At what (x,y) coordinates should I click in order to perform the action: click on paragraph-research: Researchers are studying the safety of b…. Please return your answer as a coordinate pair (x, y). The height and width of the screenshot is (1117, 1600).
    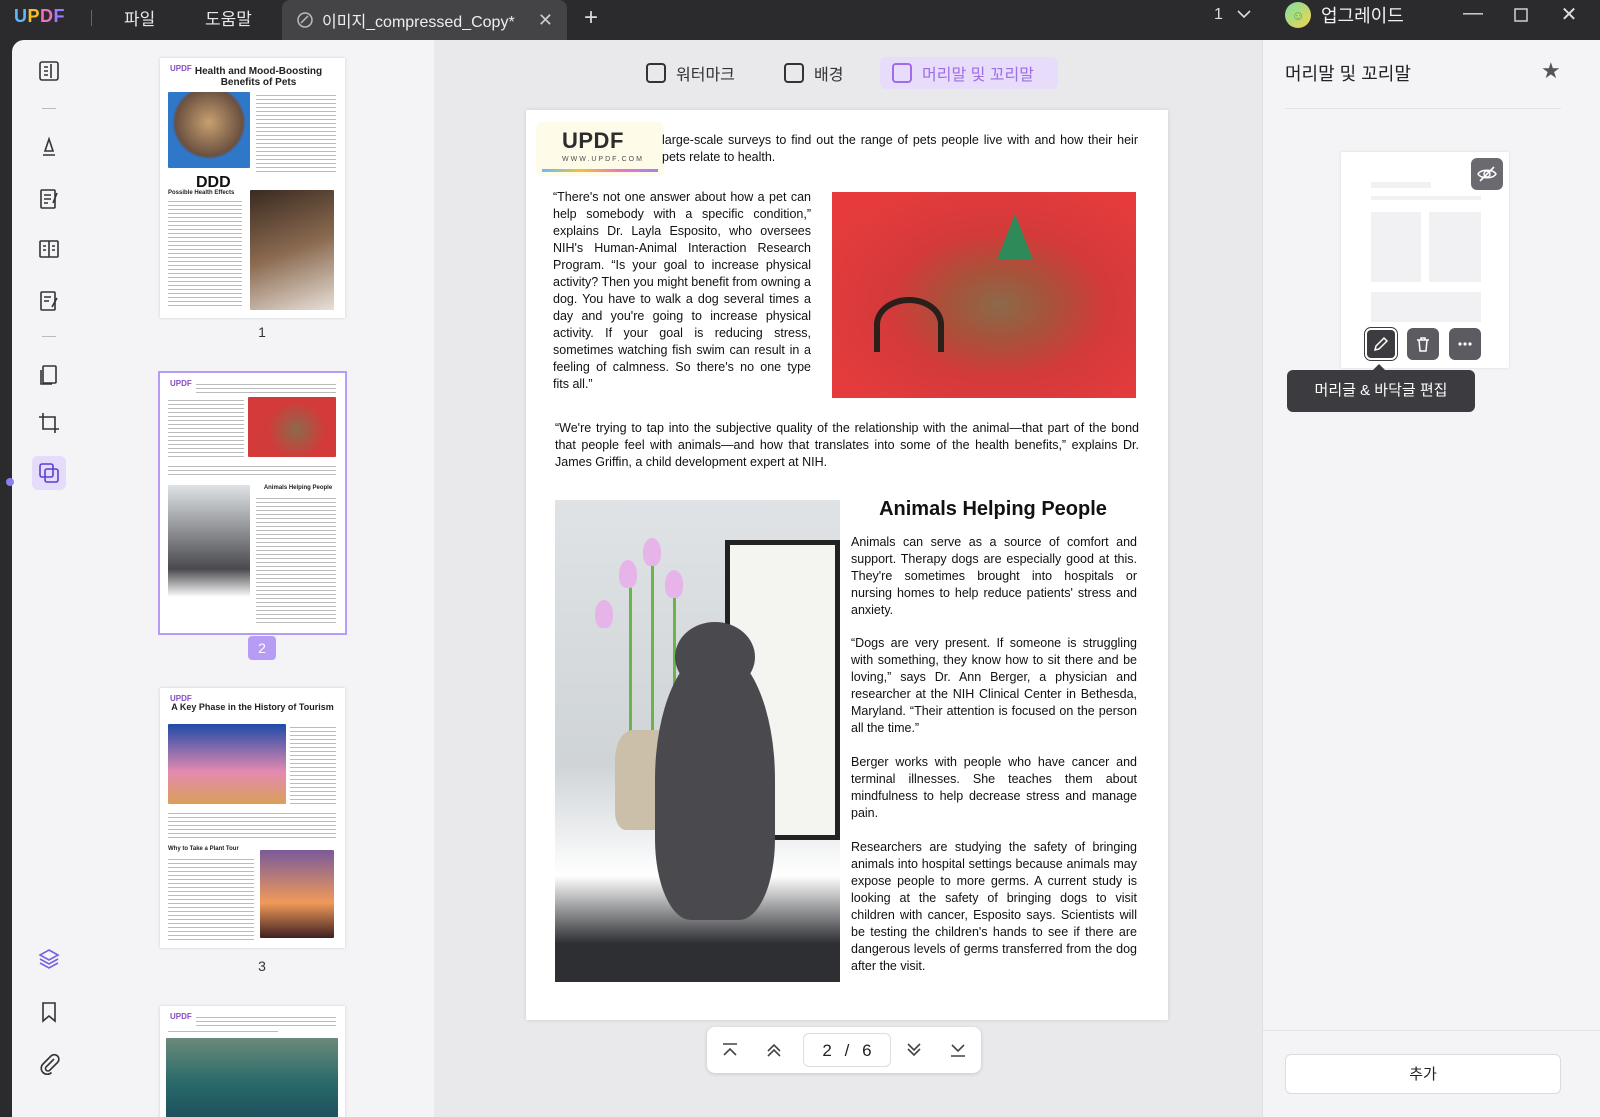
    Looking at the image, I should click on (994, 906).